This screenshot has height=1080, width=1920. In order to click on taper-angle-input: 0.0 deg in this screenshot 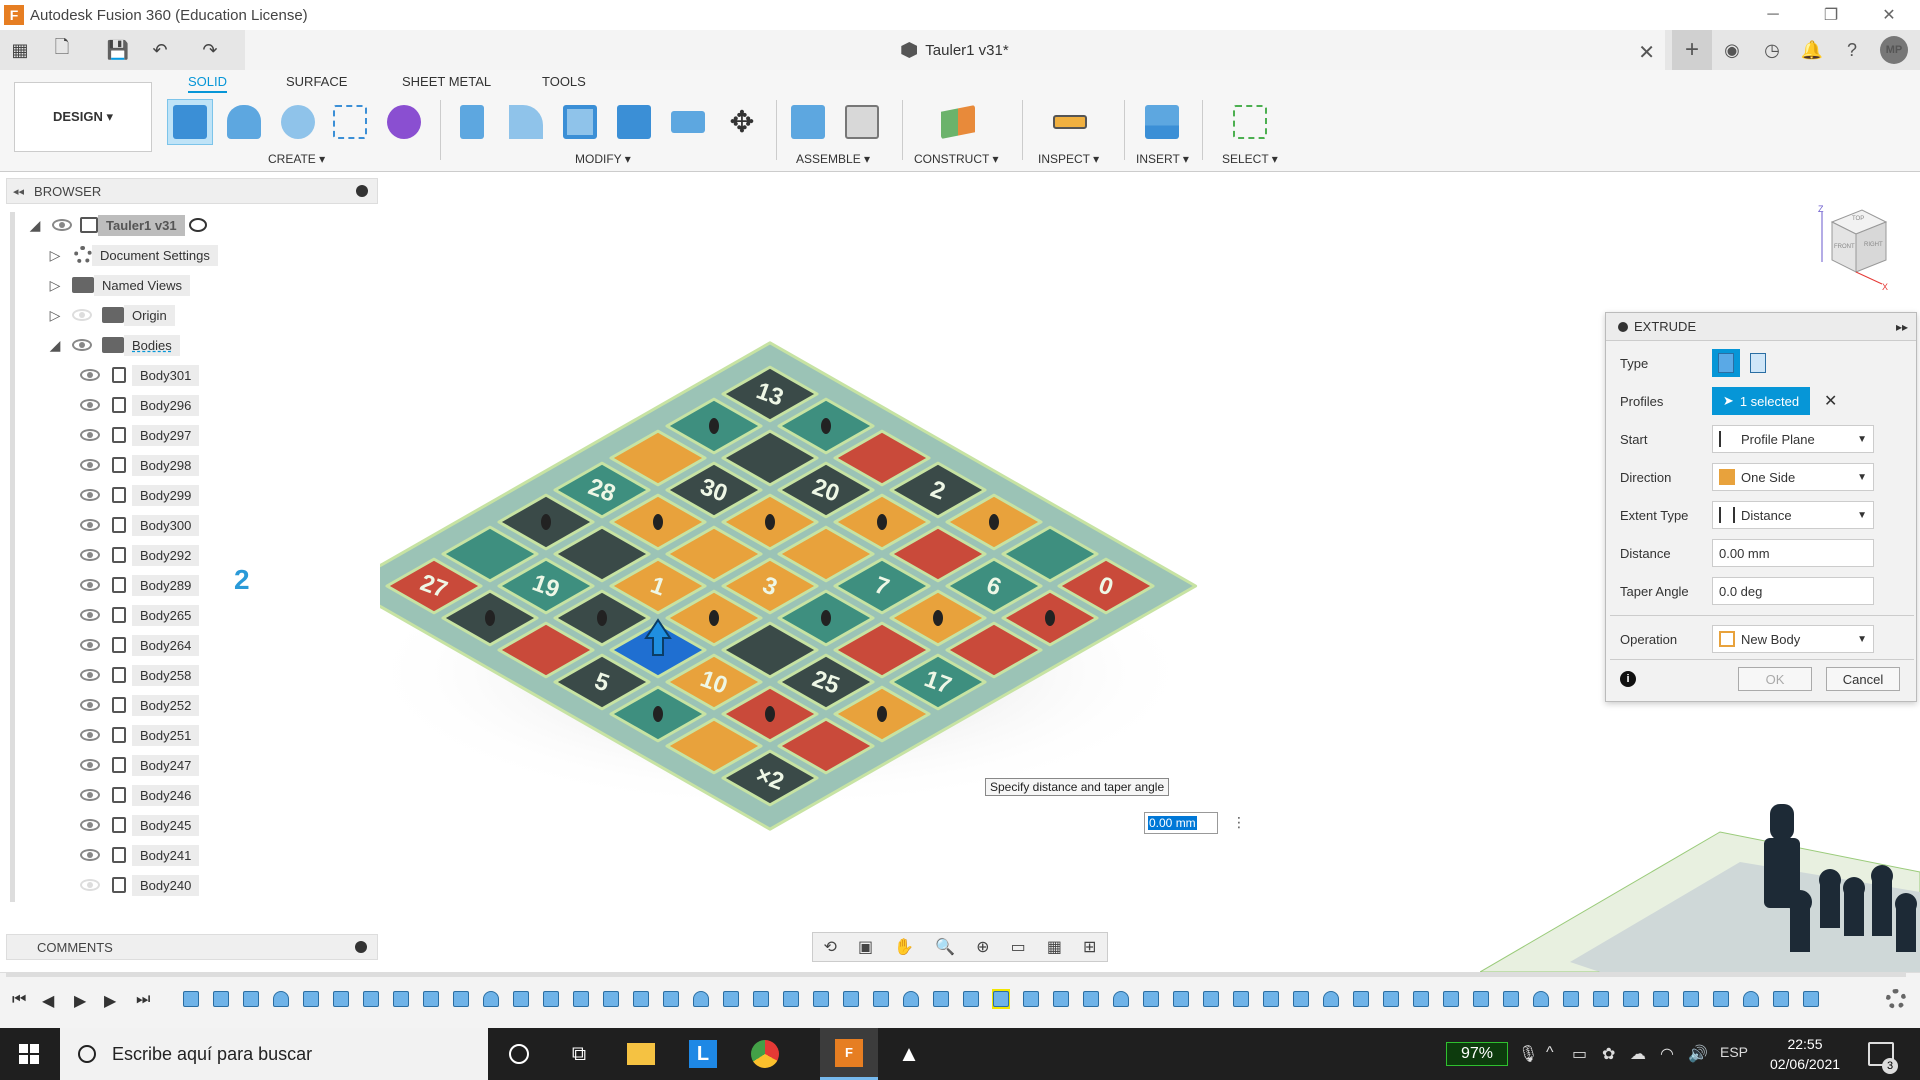, I will do `click(1793, 591)`.